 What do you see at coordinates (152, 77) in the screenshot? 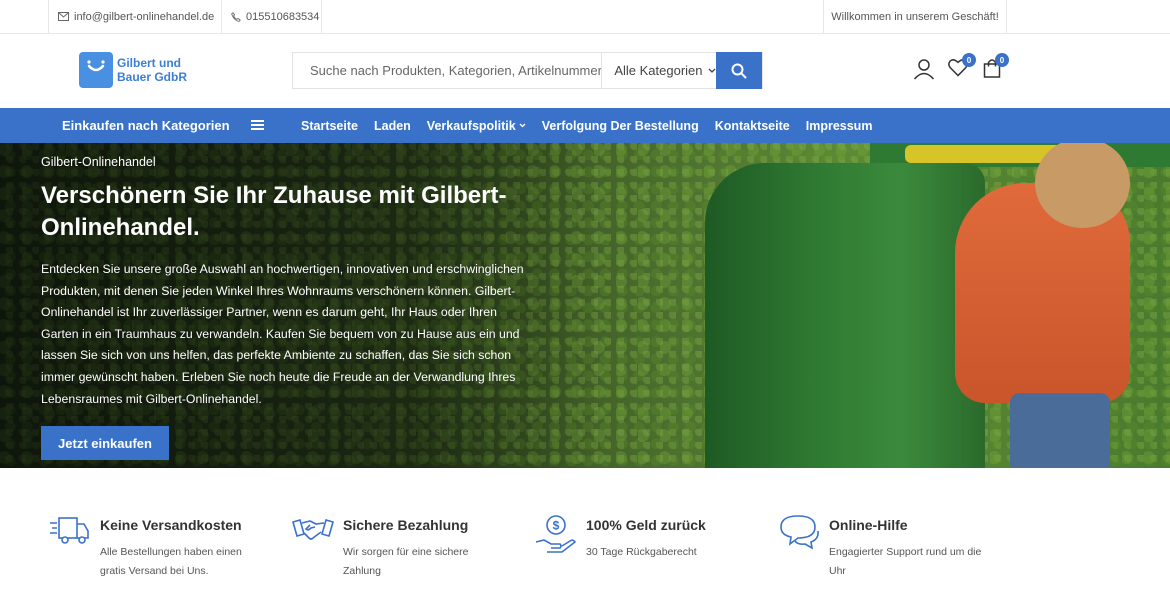
I see `logo-line2: Bauer GdbR` at bounding box center [152, 77].